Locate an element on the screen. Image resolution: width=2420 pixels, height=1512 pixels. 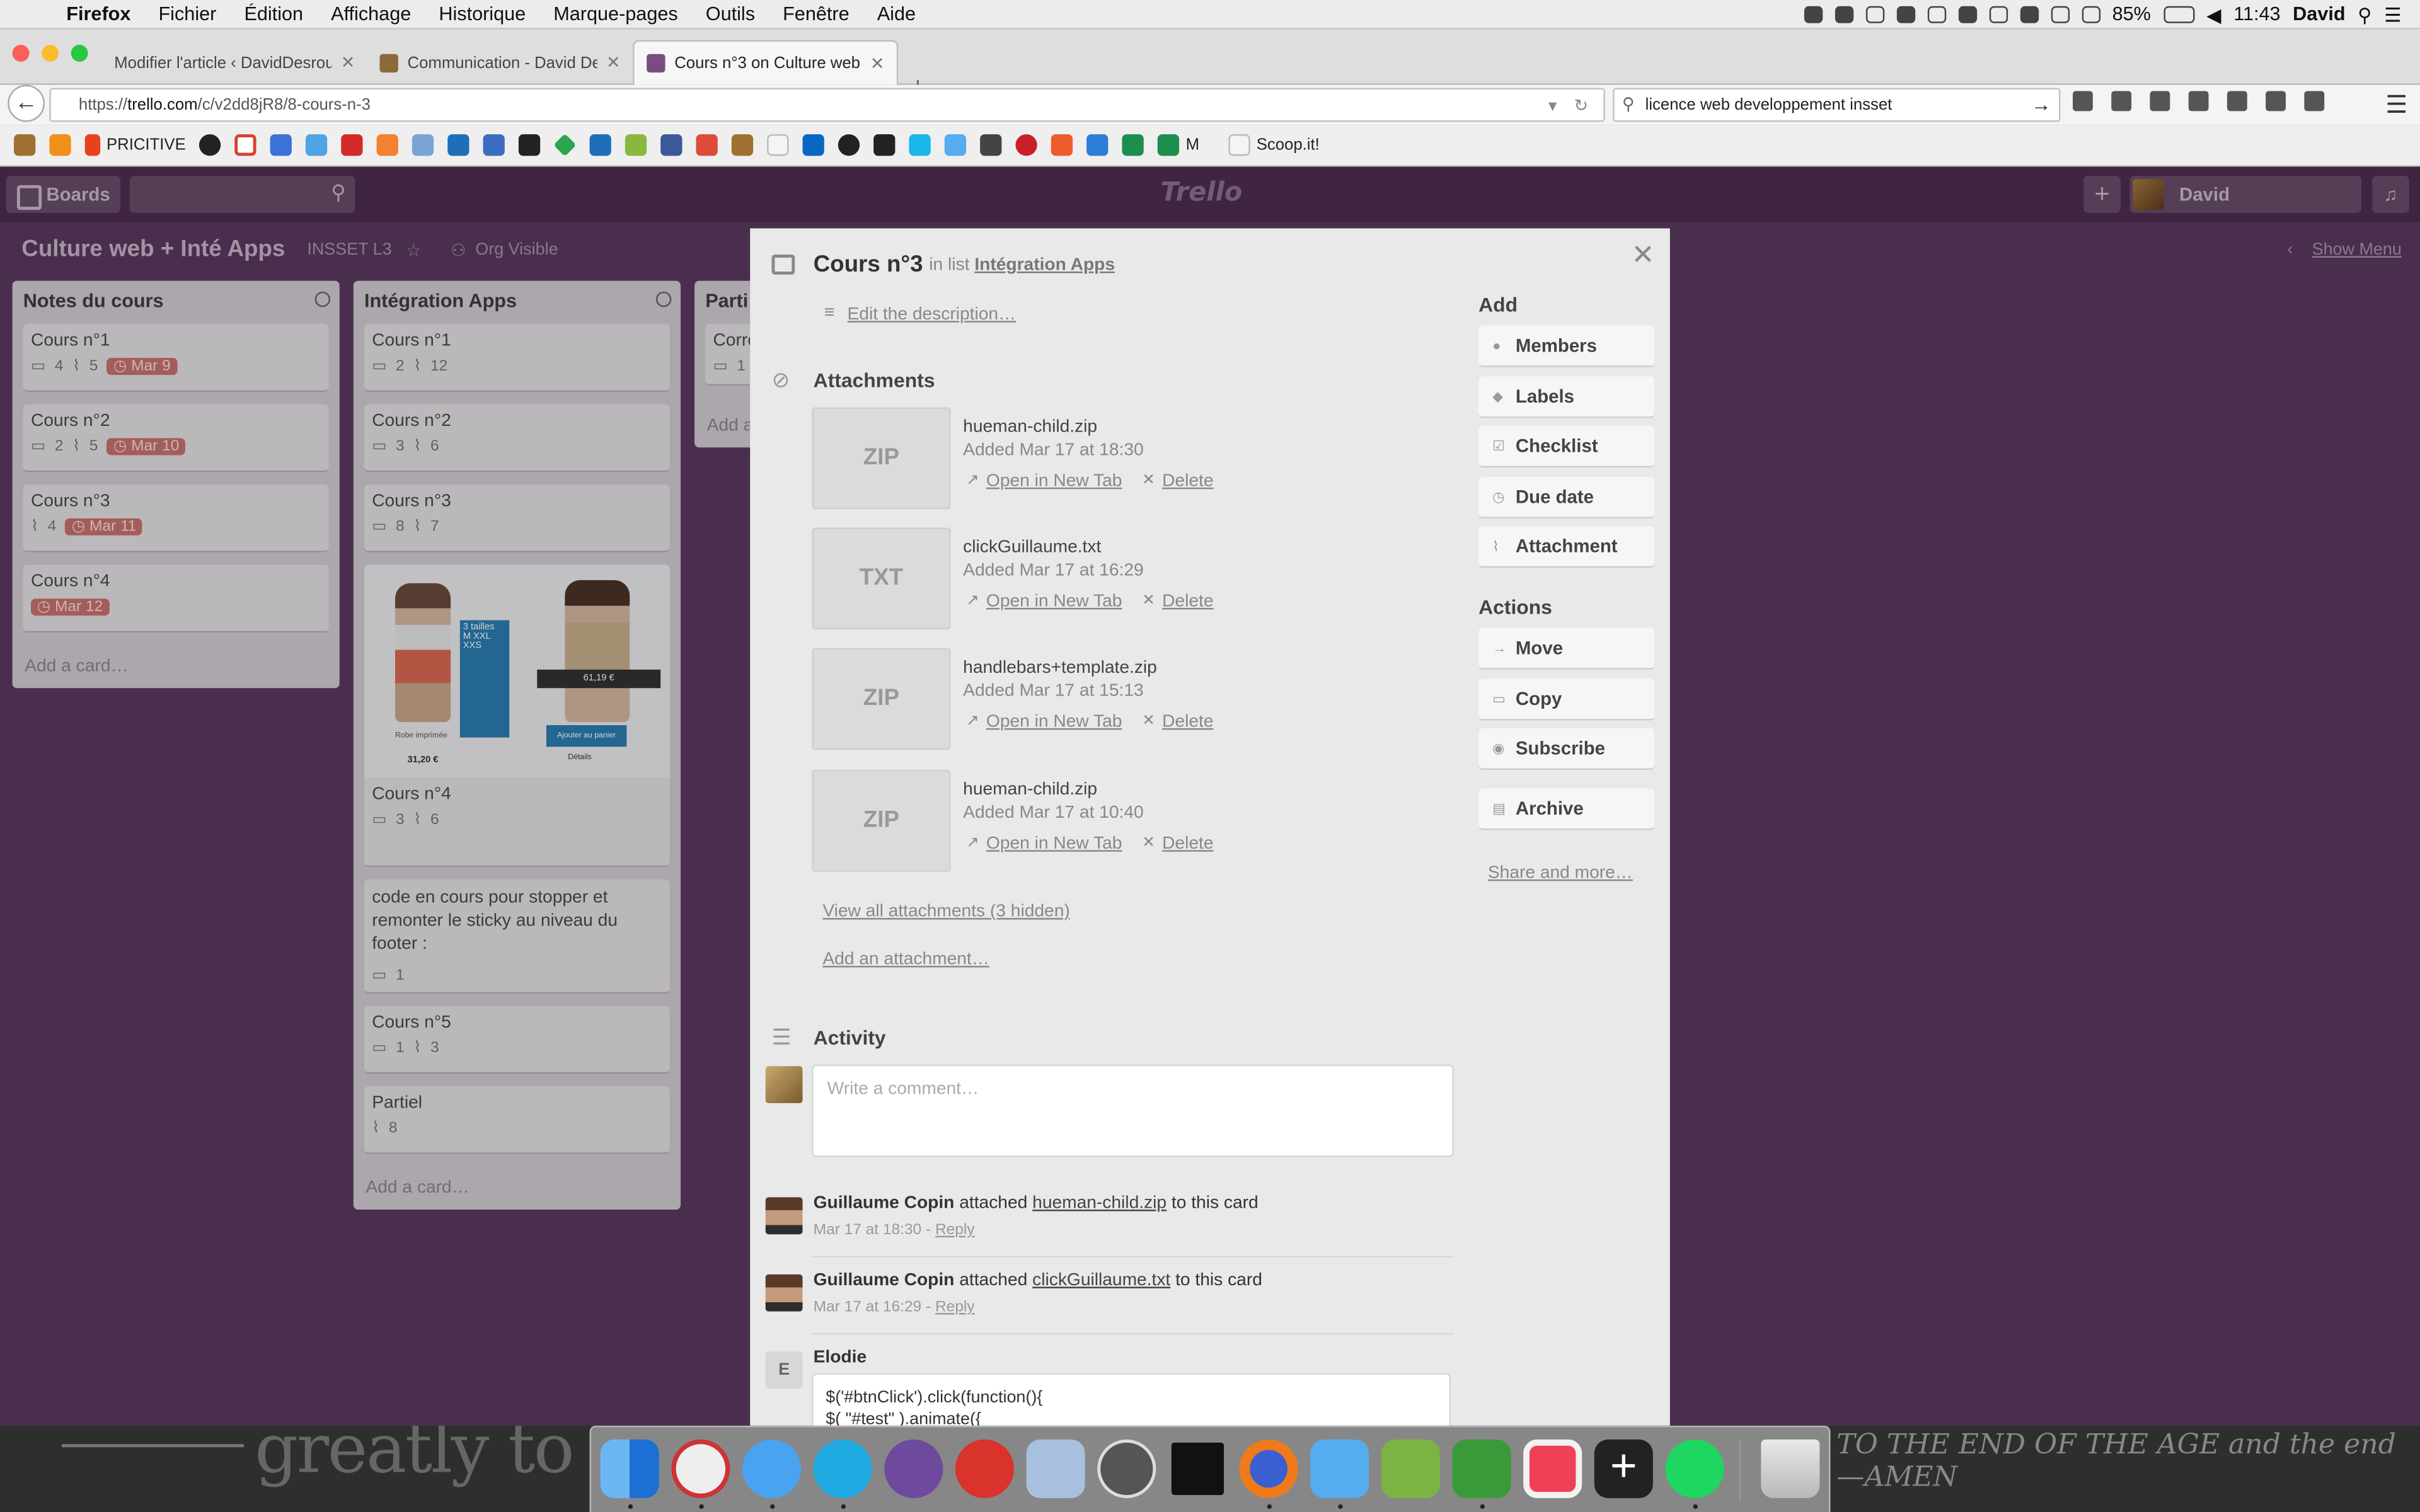
vine-icon is located at coordinates (920, 145).